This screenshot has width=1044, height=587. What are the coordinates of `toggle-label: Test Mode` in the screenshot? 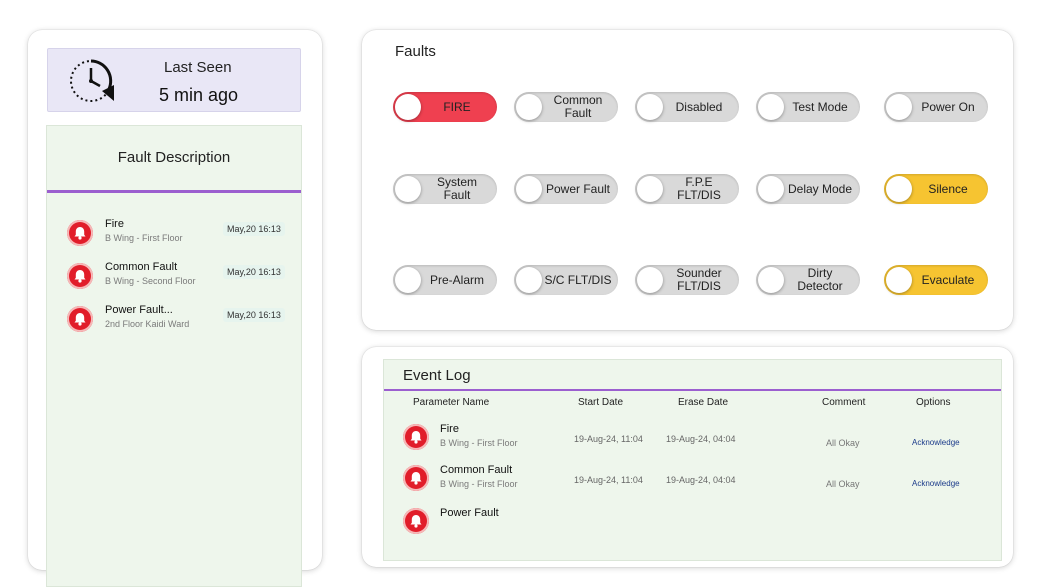 It's located at (820, 106).